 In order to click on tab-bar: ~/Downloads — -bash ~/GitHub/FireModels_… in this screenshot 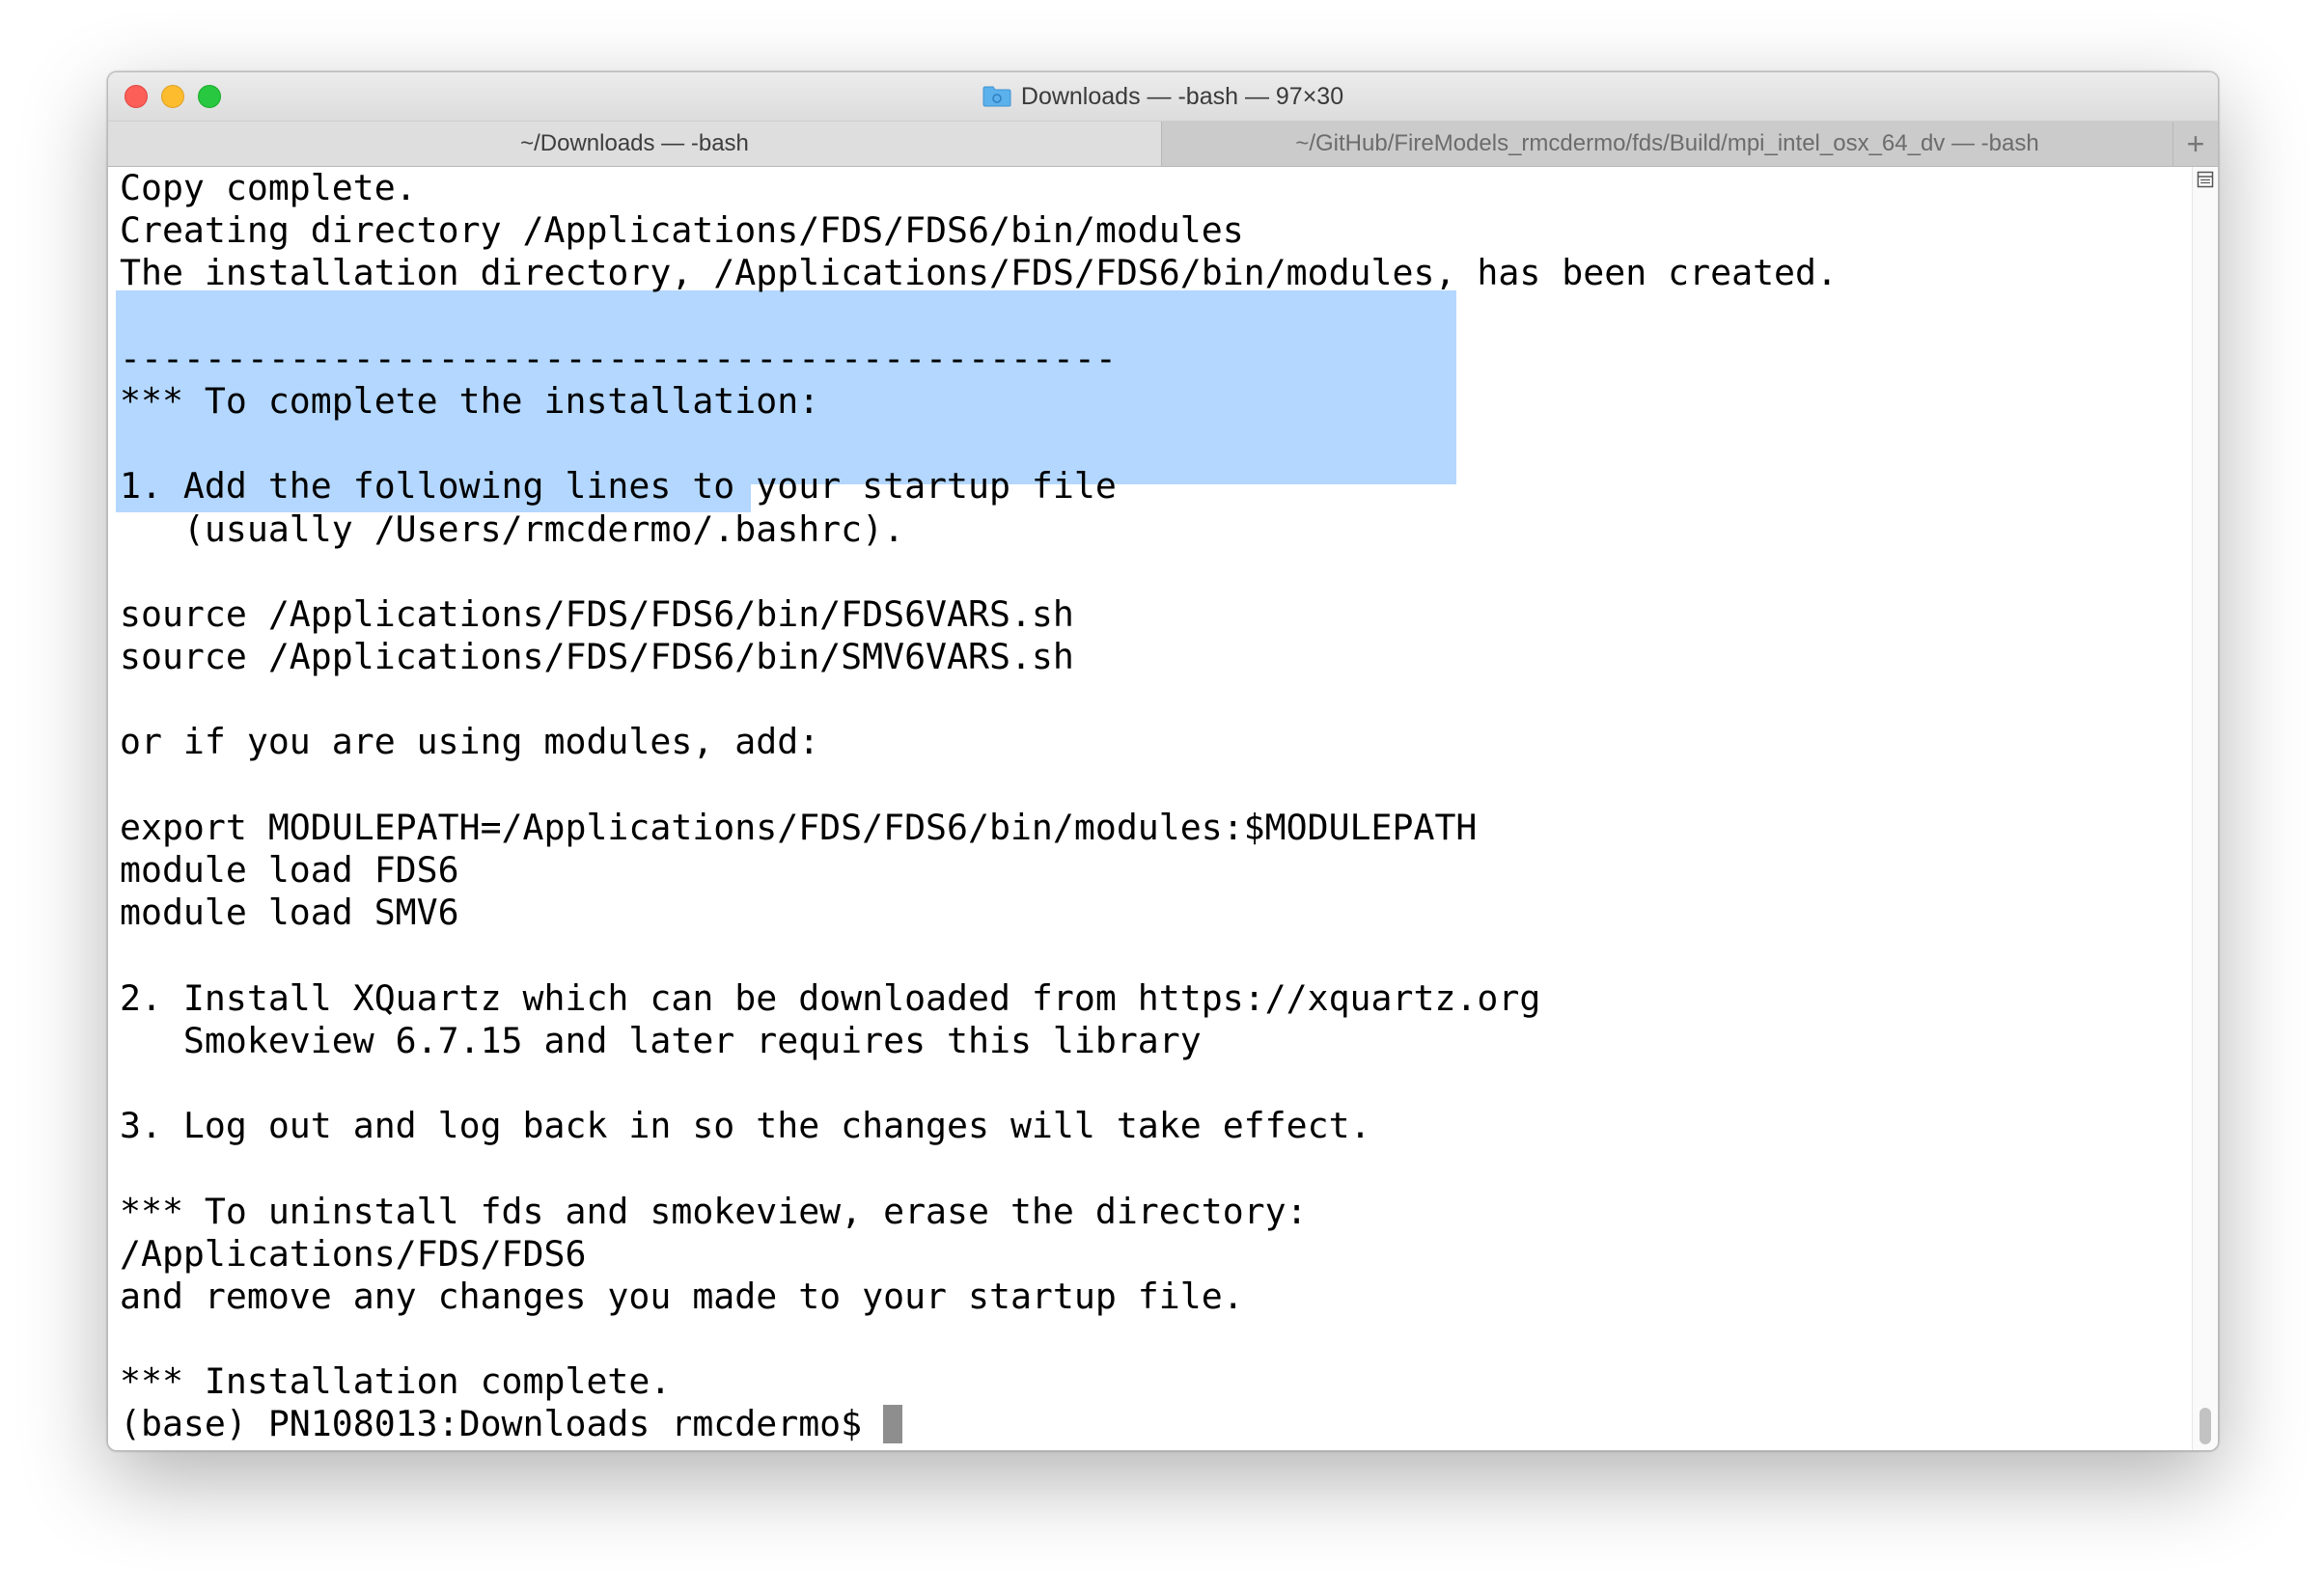, I will do `click(1163, 144)`.